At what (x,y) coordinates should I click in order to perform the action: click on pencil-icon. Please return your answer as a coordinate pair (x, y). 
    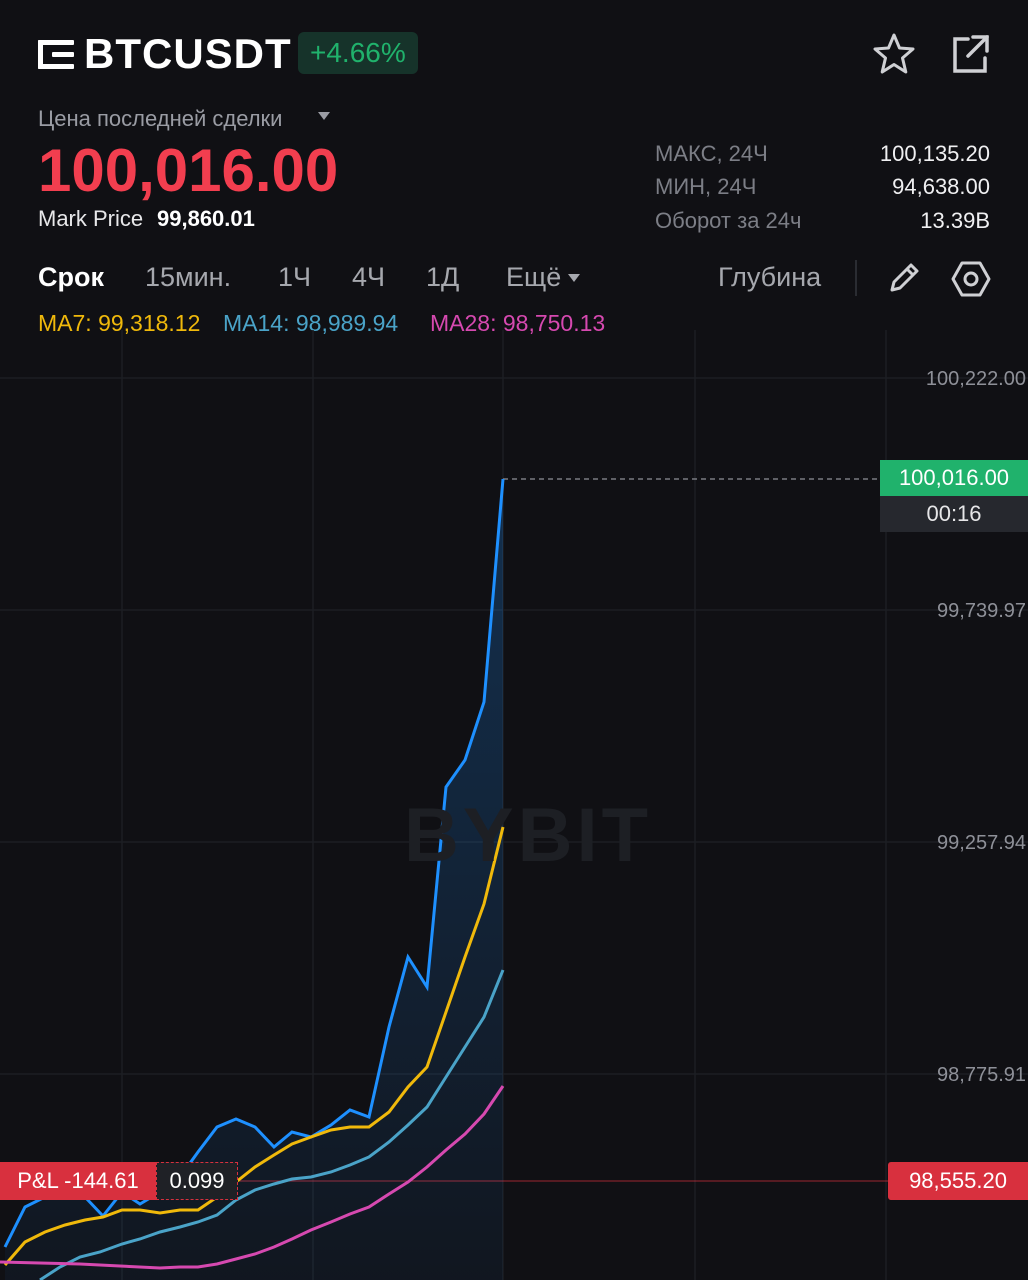
    Looking at the image, I should click on (904, 278).